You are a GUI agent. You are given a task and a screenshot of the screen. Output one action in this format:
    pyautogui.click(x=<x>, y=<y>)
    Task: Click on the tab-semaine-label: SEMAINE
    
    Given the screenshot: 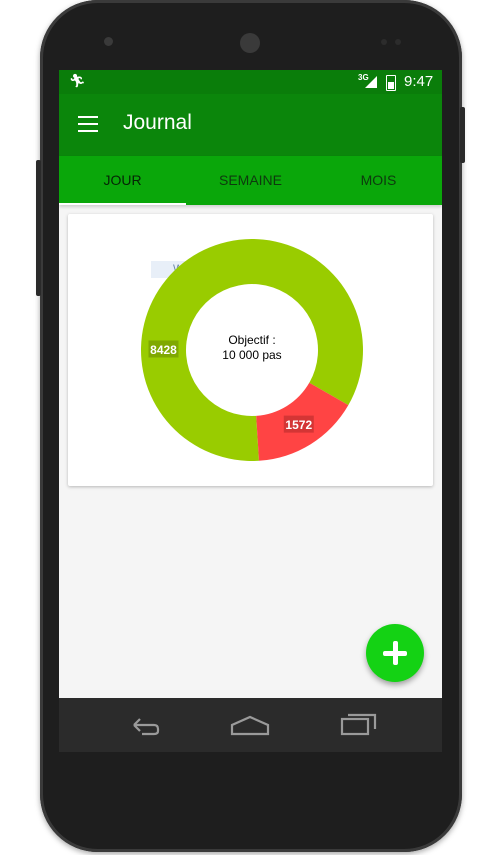 What is the action you would take?
    pyautogui.click(x=250, y=180)
    